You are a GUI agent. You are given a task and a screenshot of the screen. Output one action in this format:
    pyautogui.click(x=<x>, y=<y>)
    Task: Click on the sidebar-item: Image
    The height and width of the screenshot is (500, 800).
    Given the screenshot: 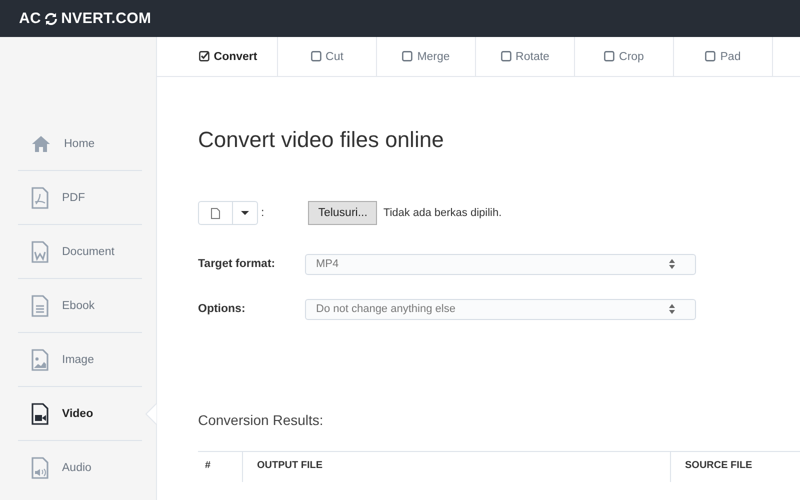 What is the action you would take?
    pyautogui.click(x=80, y=360)
    